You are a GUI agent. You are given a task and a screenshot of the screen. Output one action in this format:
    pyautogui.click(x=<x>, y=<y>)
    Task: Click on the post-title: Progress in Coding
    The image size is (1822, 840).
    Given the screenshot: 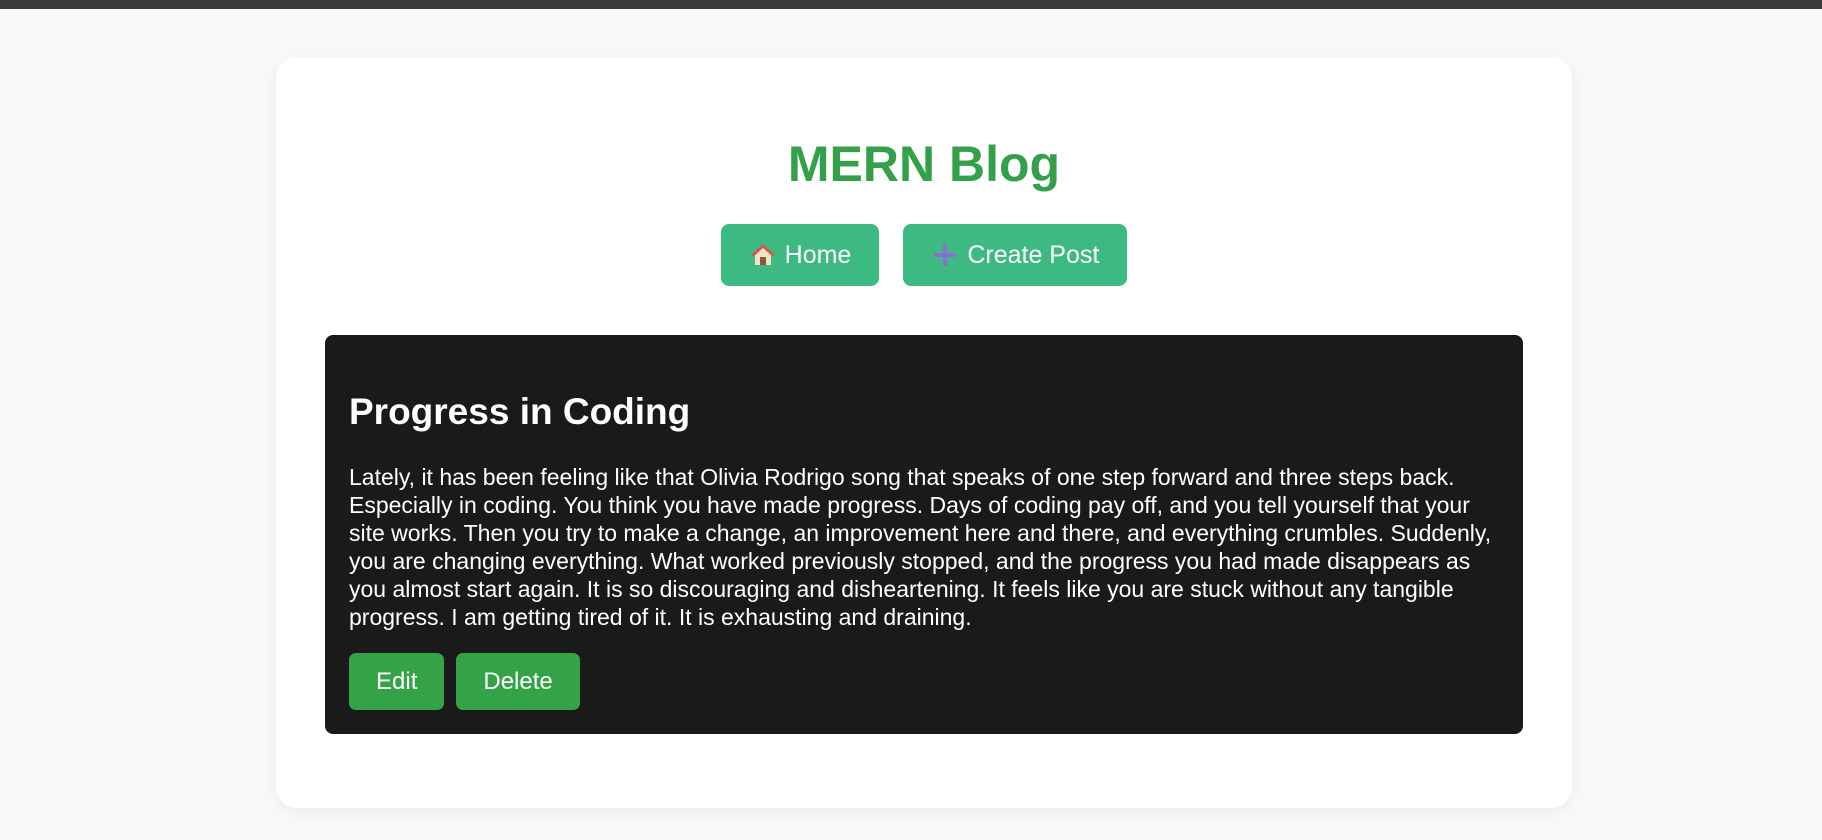 What is the action you would take?
    pyautogui.click(x=520, y=411)
    